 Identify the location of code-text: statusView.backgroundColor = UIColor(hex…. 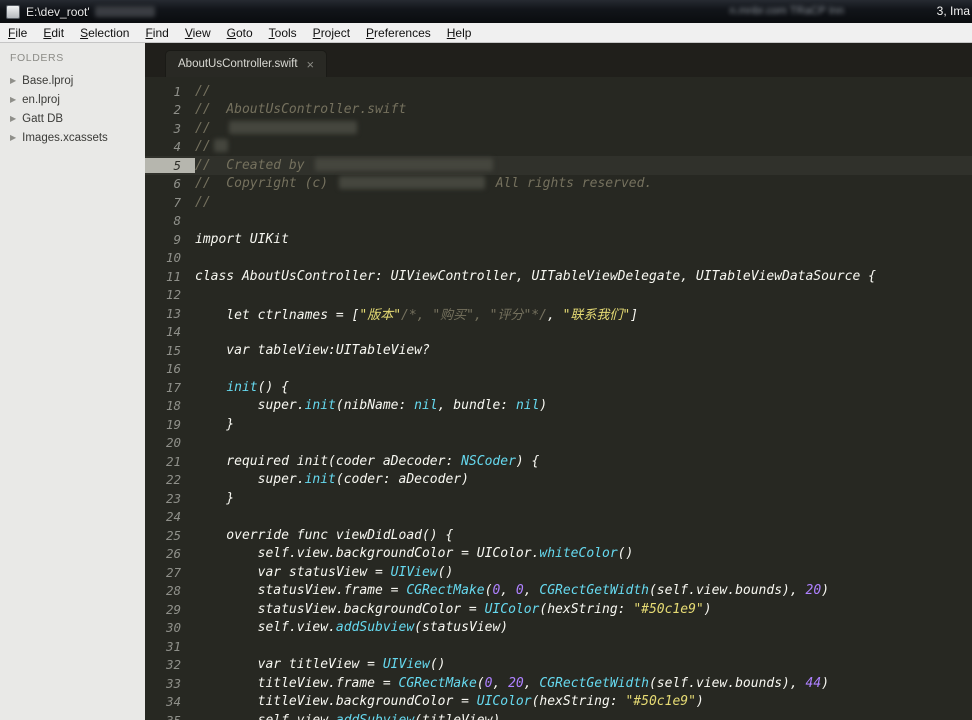
(453, 609).